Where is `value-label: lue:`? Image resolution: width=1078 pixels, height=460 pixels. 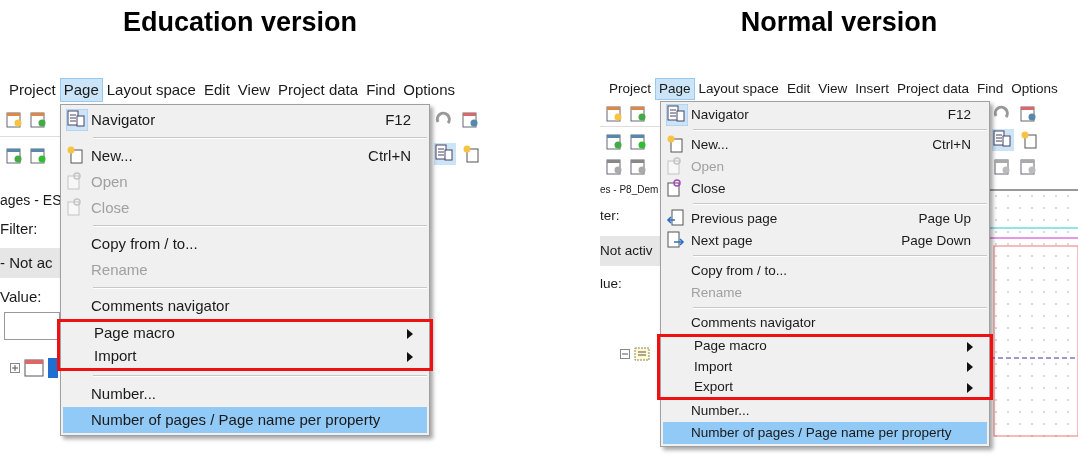 value-label: lue: is located at coordinates (611, 284).